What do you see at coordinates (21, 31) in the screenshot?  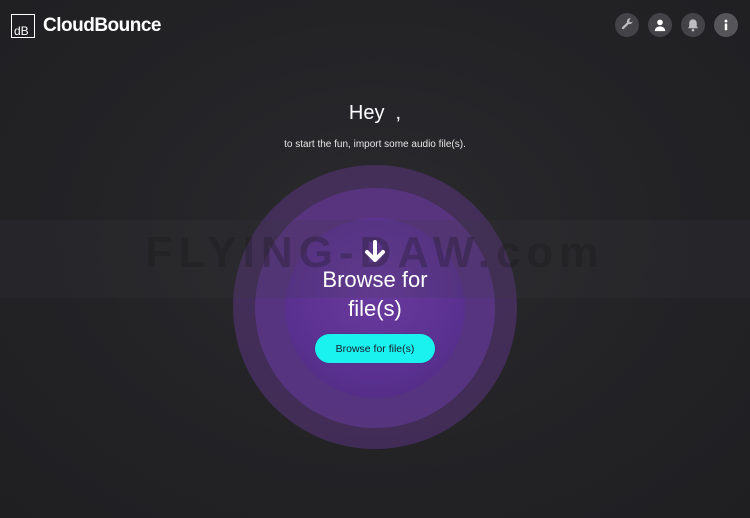 I see `logo-mark-text: dB` at bounding box center [21, 31].